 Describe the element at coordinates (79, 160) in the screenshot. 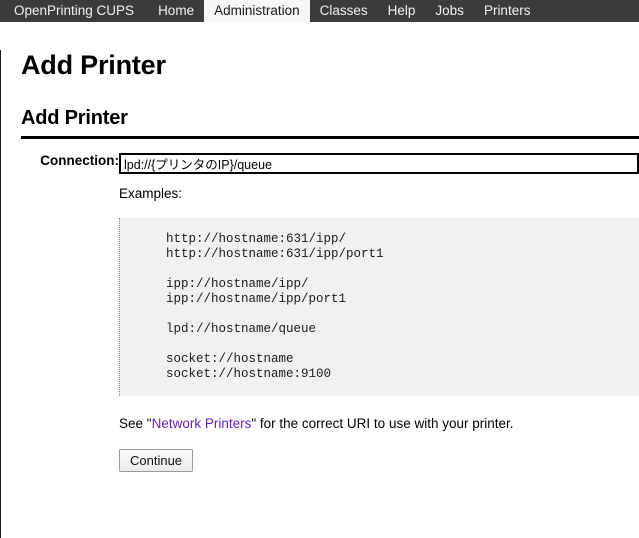

I see `connection-label: Connection:` at that location.